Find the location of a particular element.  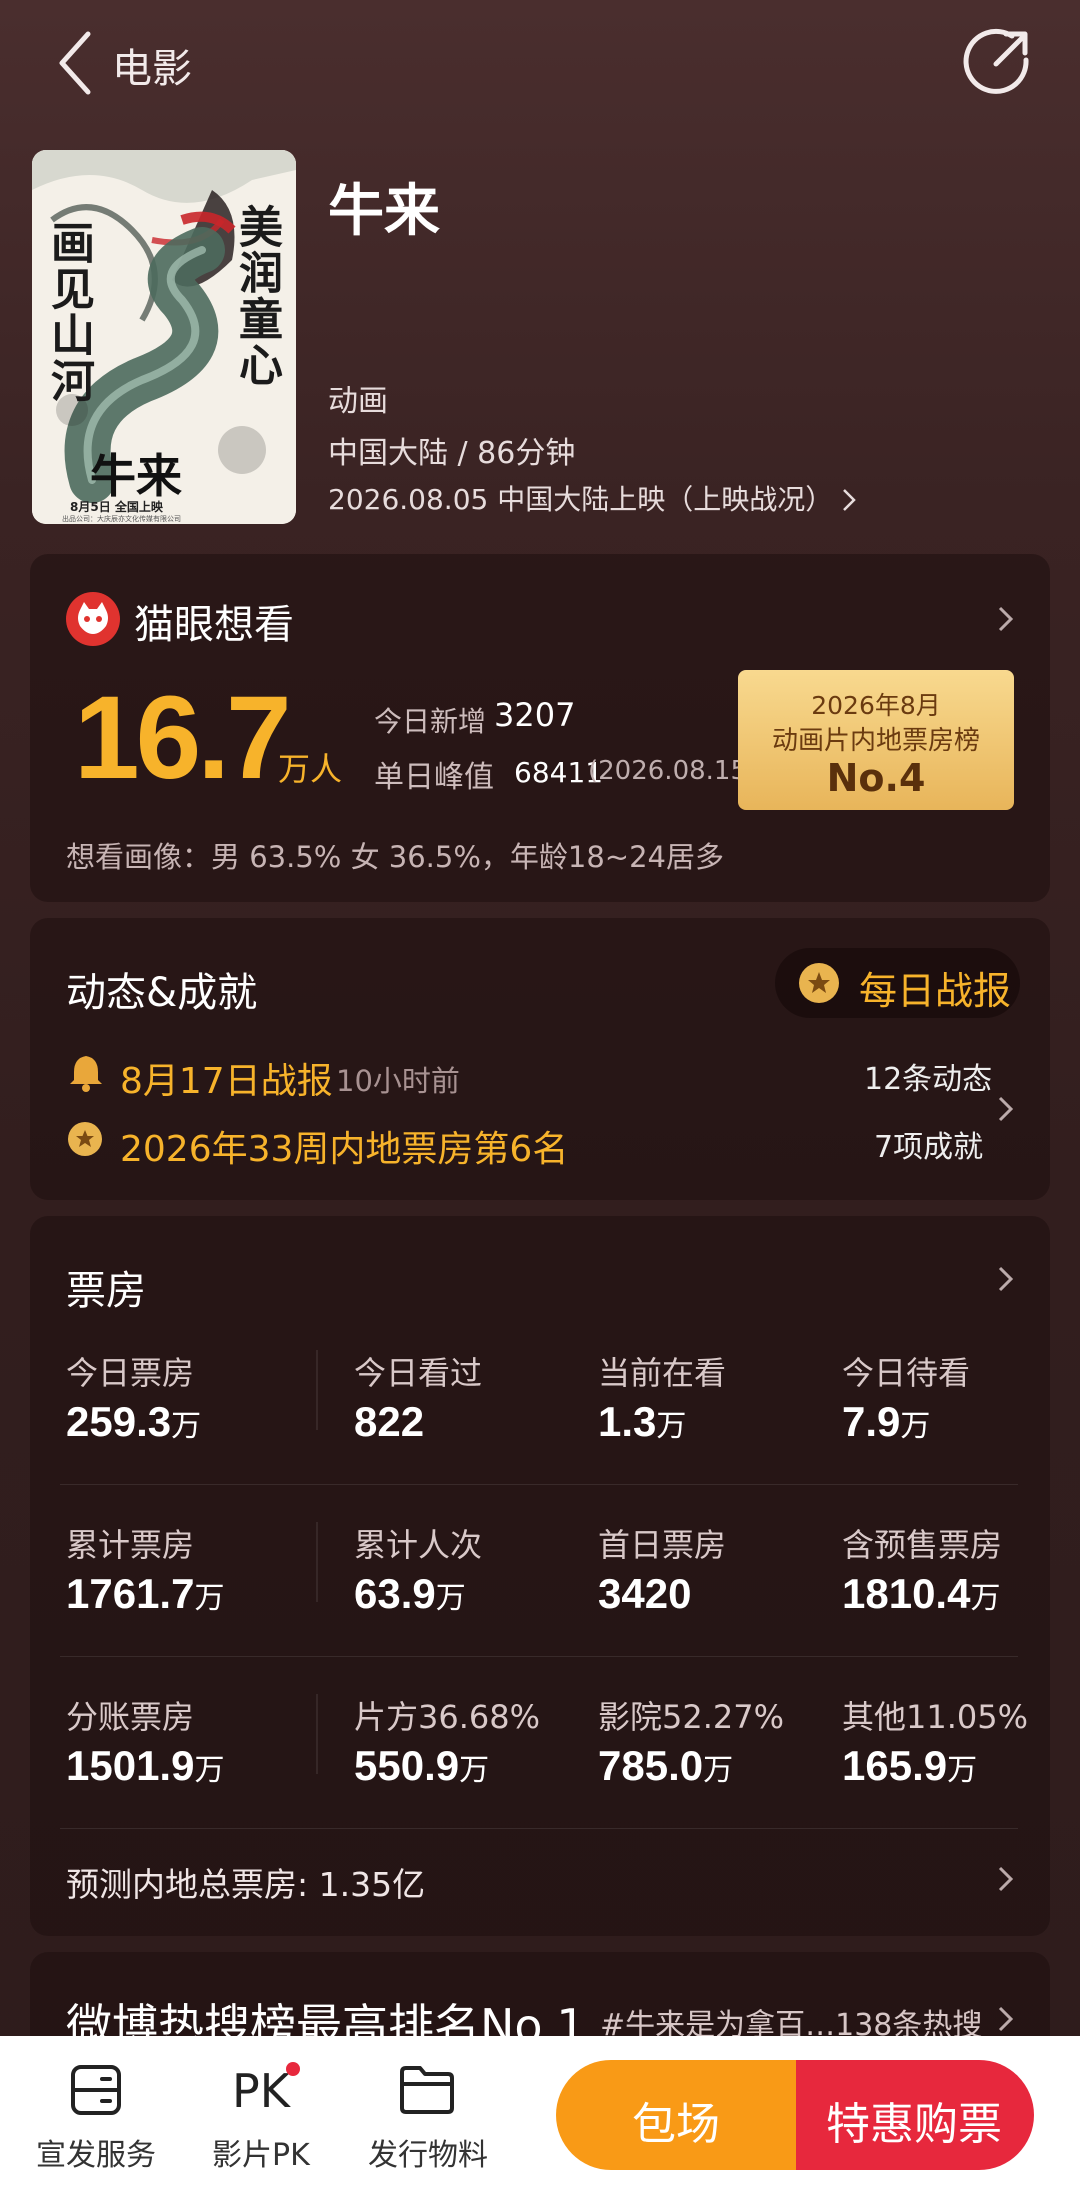

want-section-title: 猫眼想看 is located at coordinates (214, 625).